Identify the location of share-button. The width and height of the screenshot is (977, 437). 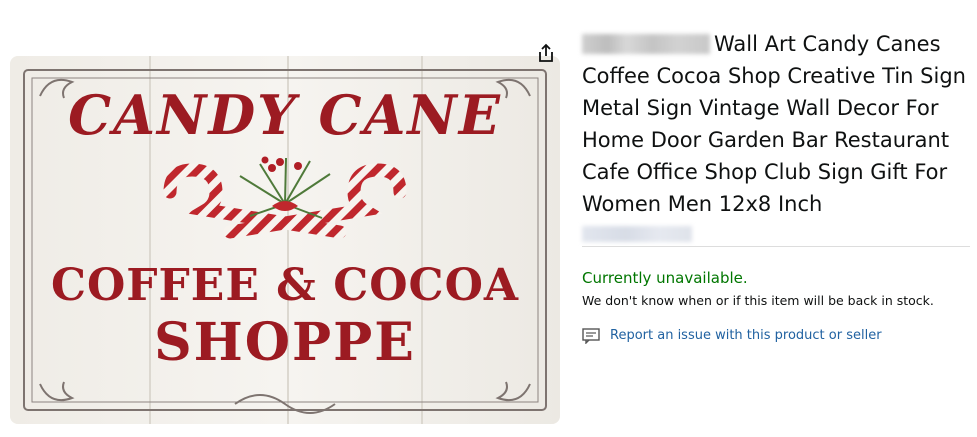
(546, 53).